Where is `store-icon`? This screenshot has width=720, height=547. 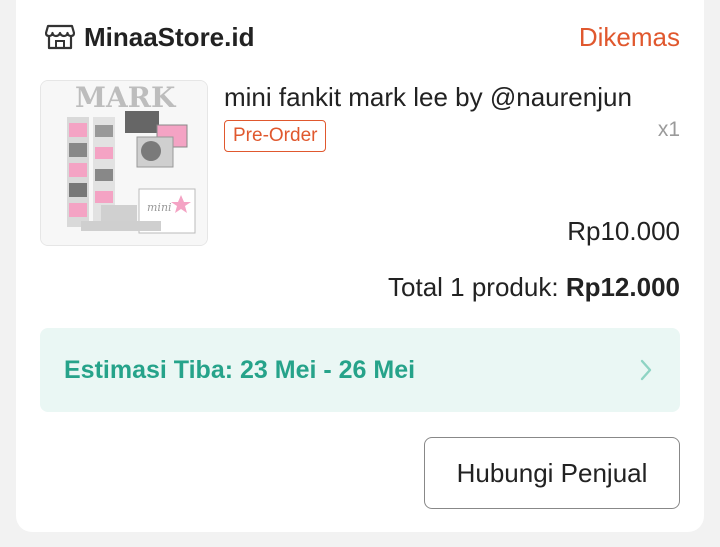
store-icon is located at coordinates (60, 37).